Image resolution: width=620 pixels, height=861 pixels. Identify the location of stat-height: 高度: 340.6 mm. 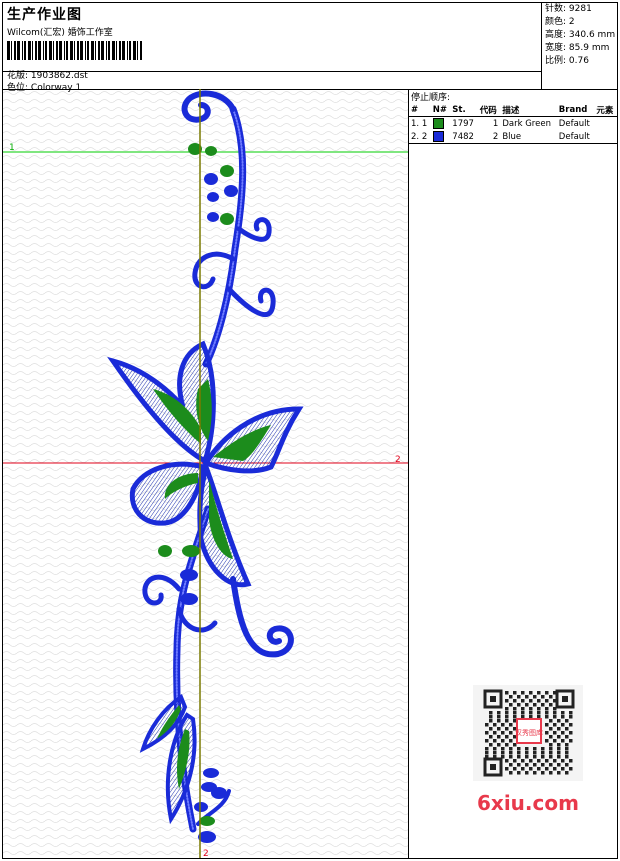
(580, 35).